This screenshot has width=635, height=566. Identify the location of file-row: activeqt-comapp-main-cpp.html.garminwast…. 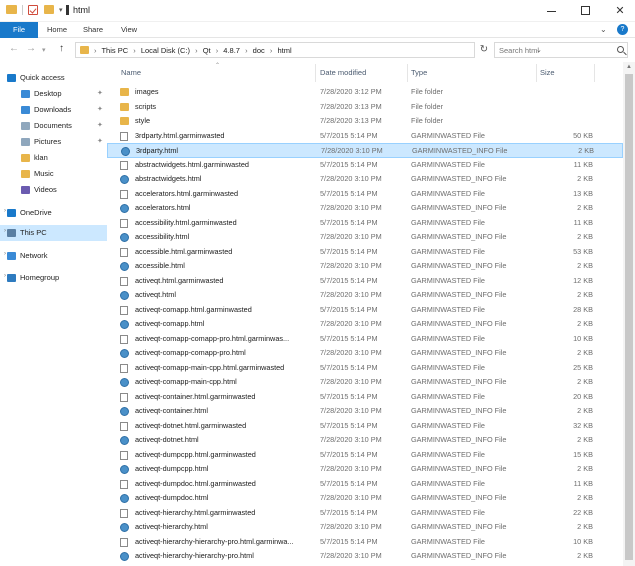
(365, 368).